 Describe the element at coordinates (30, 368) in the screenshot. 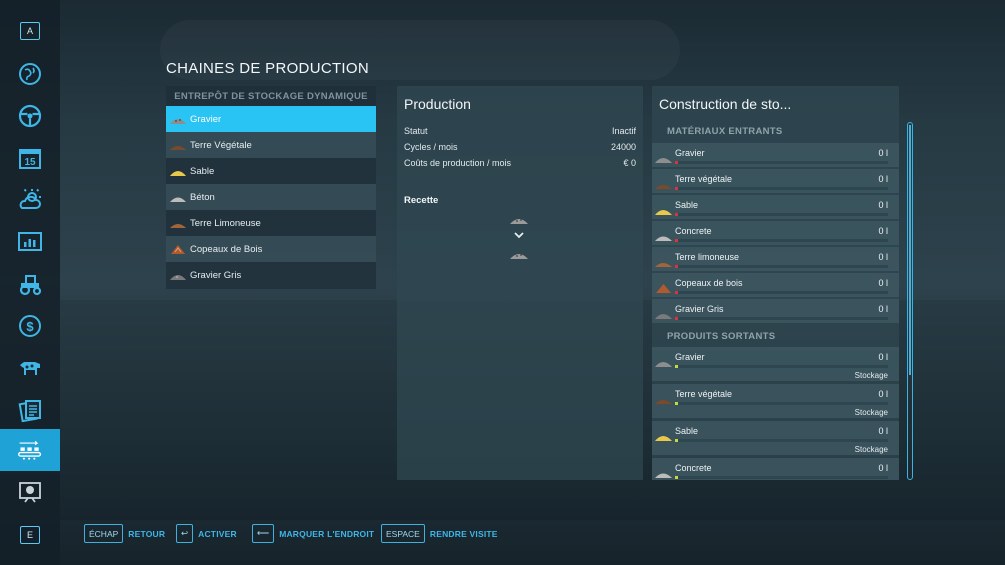

I see `sidebar-item-animals` at that location.